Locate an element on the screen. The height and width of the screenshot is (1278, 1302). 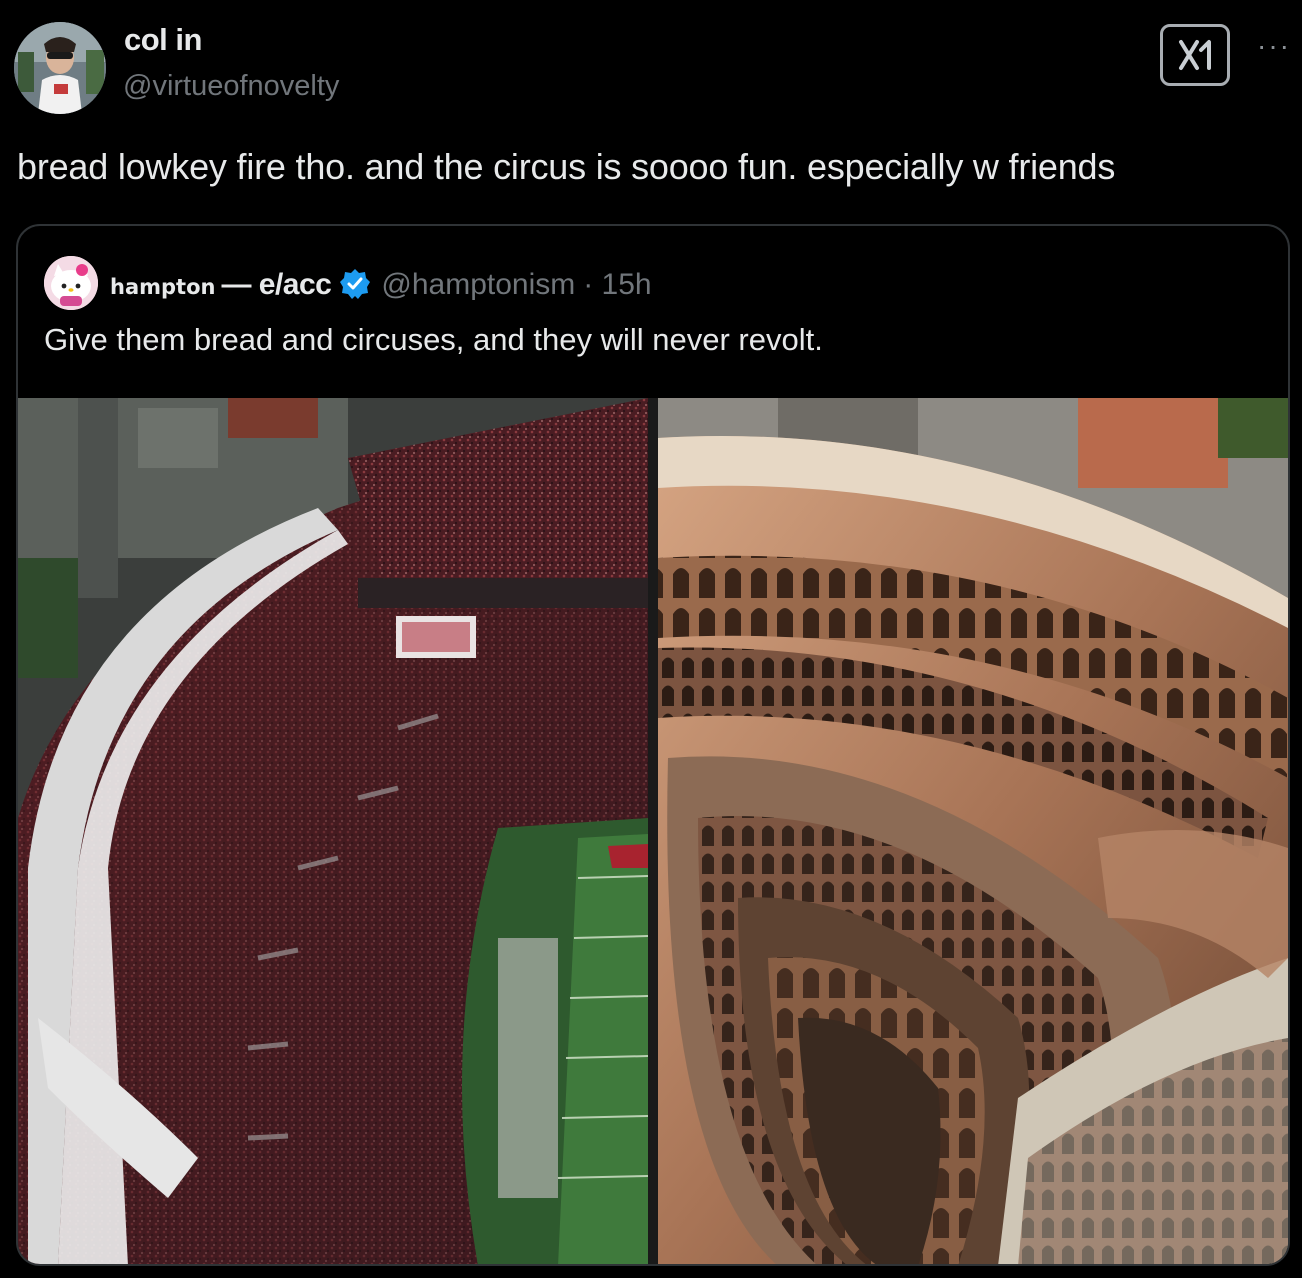
more-options-icon: ··· is located at coordinates (1274, 45).